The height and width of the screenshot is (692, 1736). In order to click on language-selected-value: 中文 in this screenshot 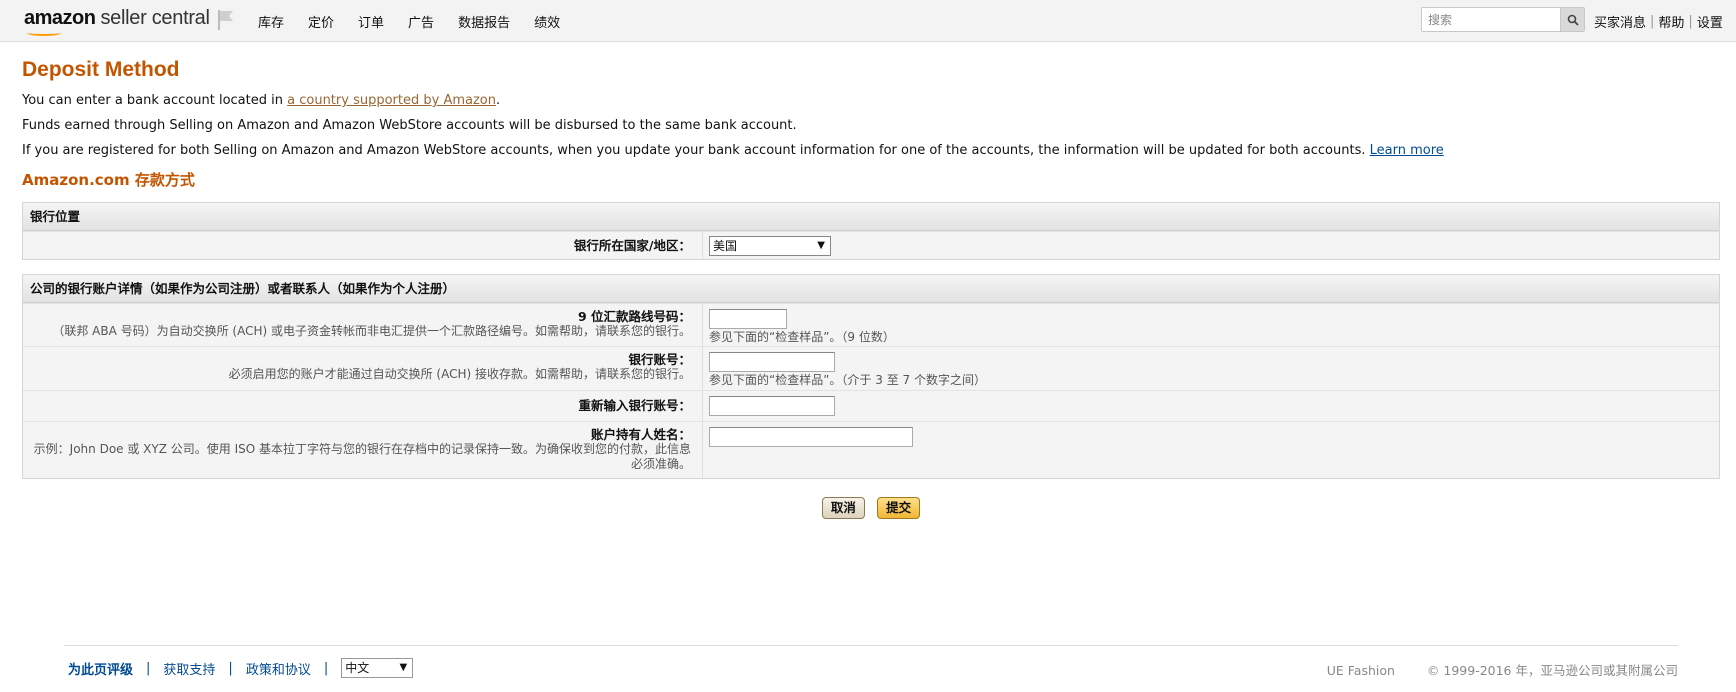, I will do `click(357, 668)`.